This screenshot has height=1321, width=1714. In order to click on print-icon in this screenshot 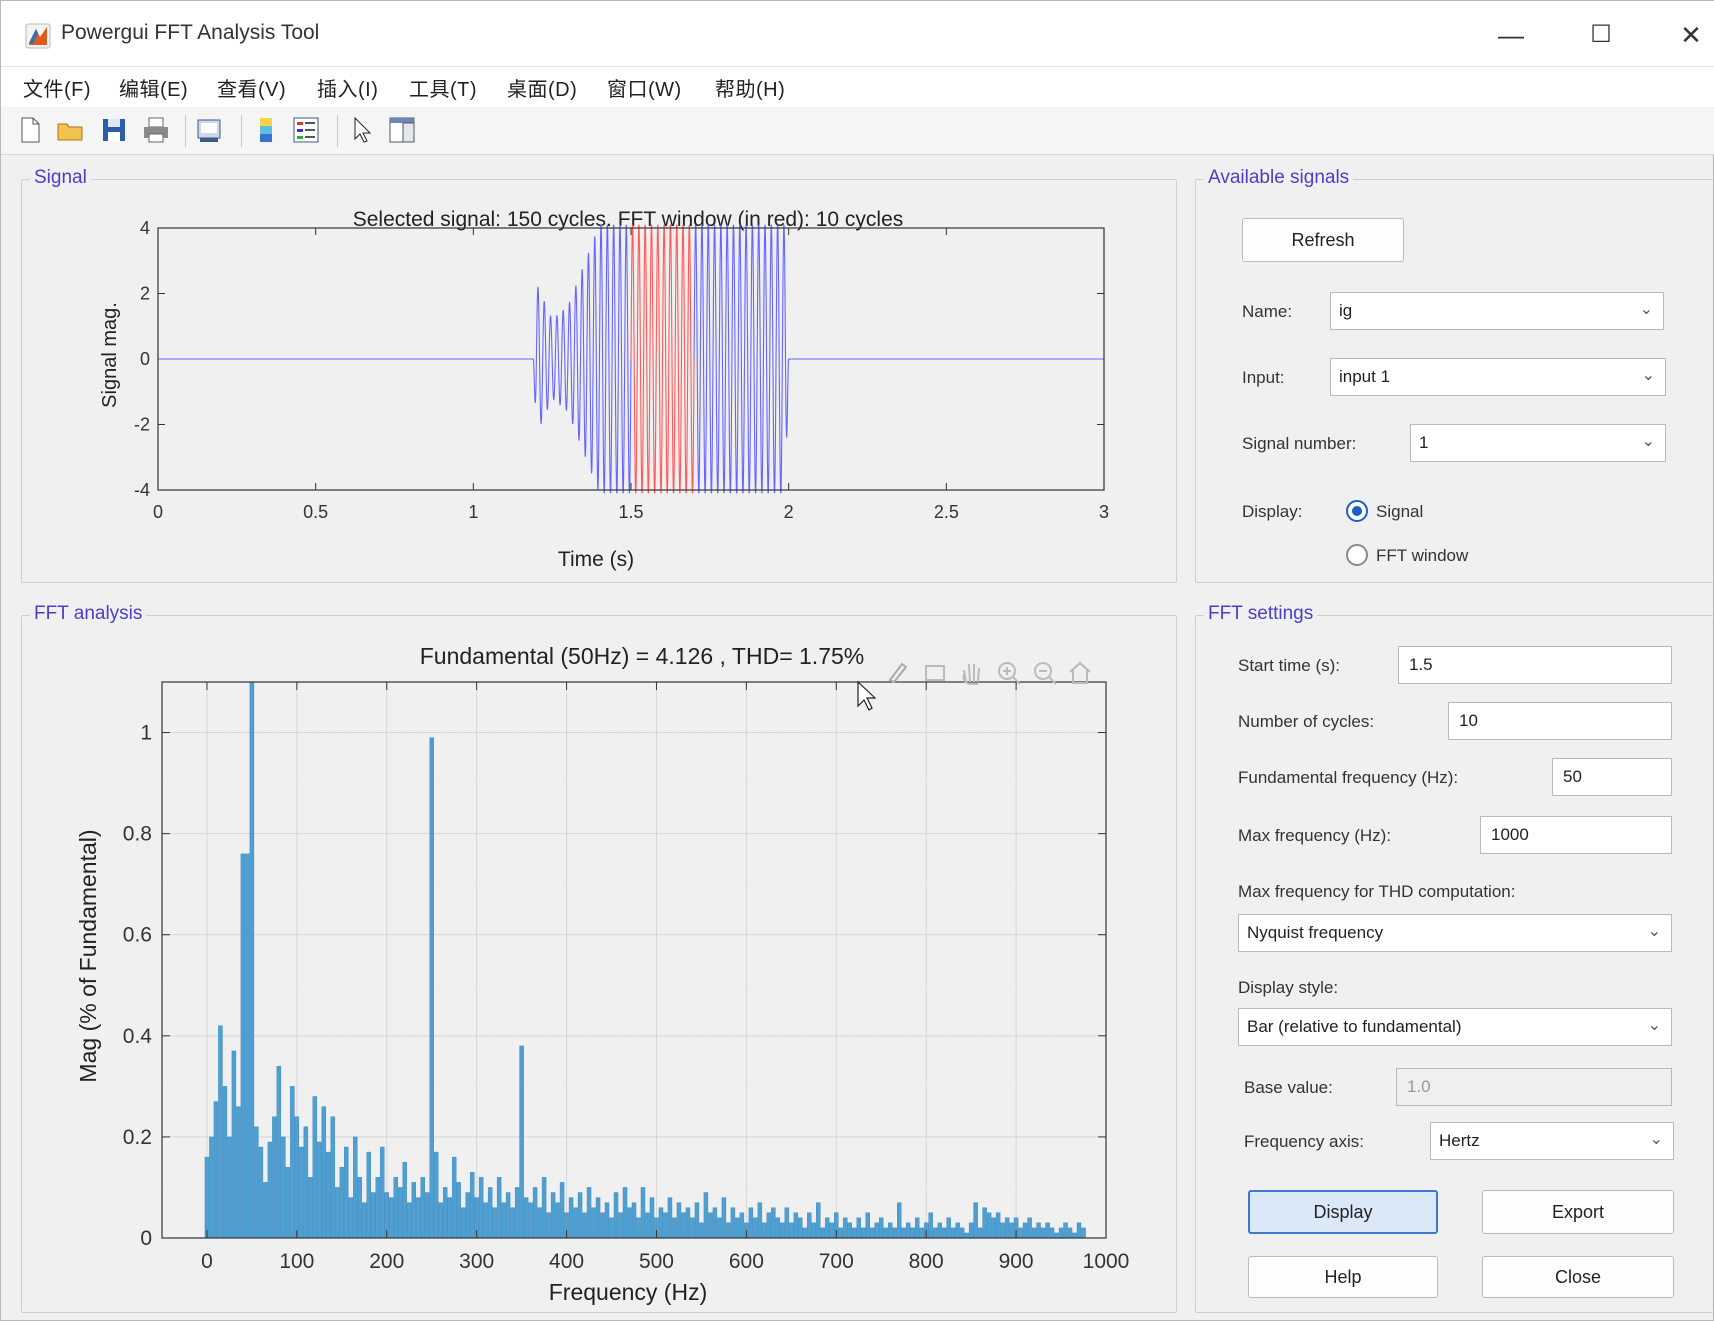, I will do `click(156, 130)`.